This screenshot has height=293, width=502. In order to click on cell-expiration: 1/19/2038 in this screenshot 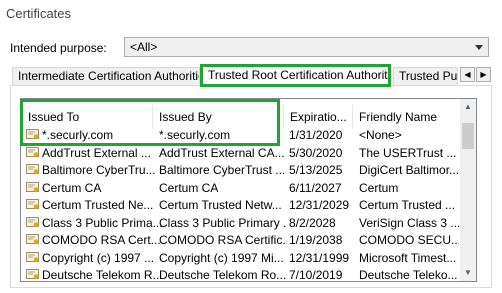, I will do `click(316, 240)`.